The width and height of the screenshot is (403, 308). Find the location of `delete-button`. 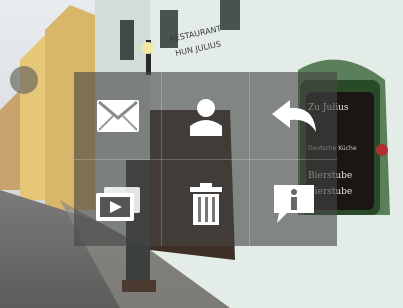

delete-button is located at coordinates (205, 203).